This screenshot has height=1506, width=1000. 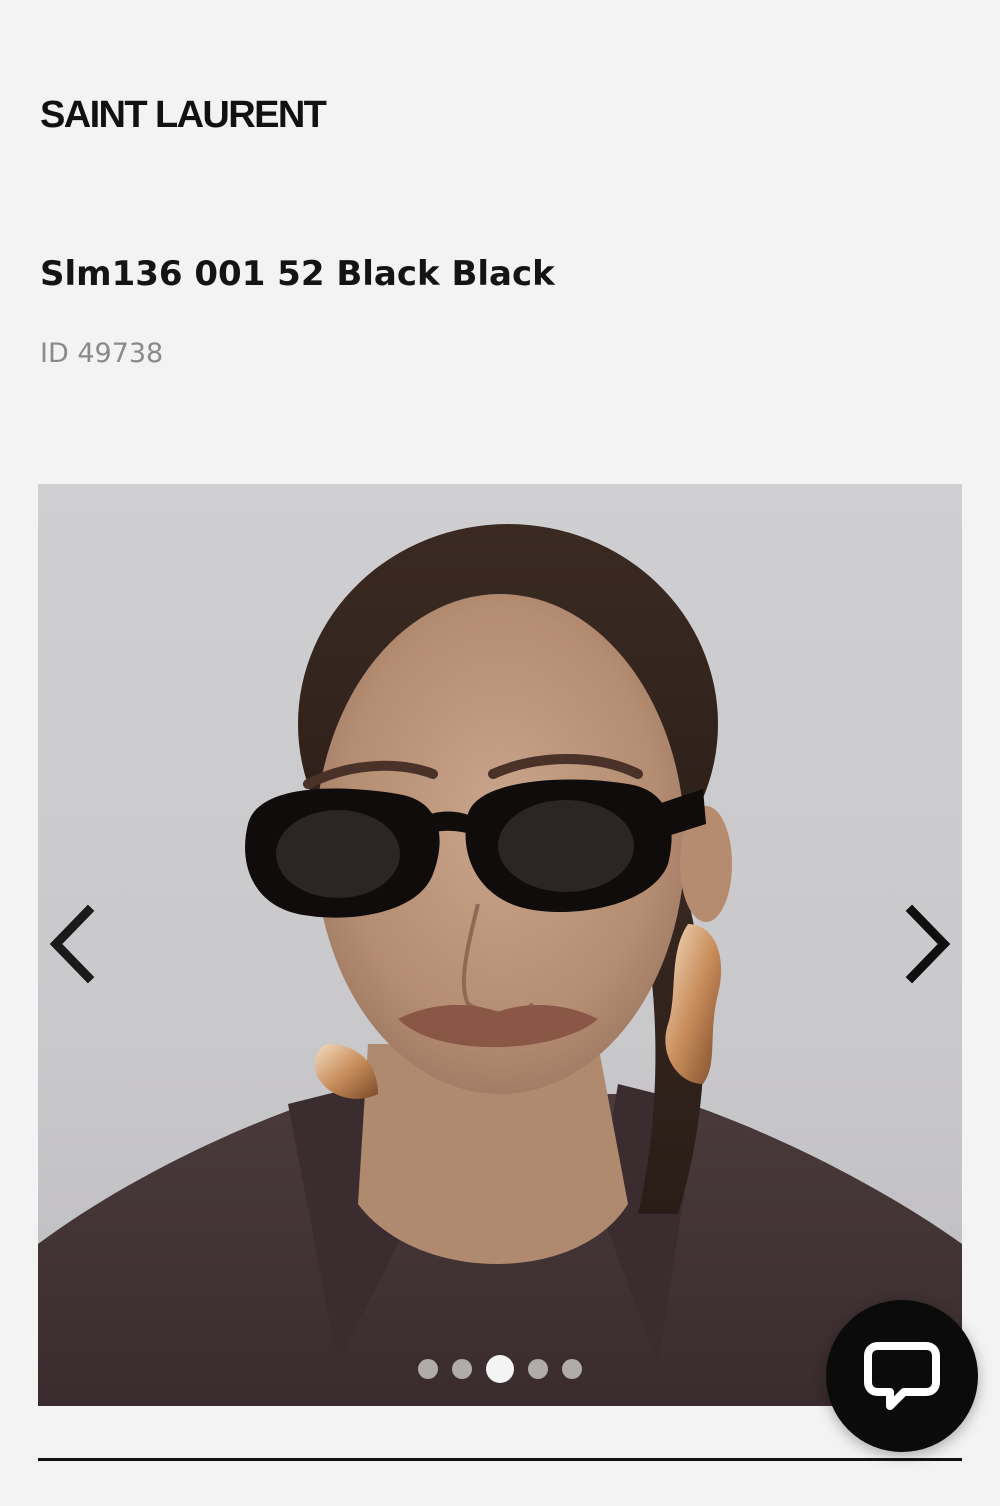 I want to click on brand-logo: SAINT LAURENT, so click(x=182, y=115).